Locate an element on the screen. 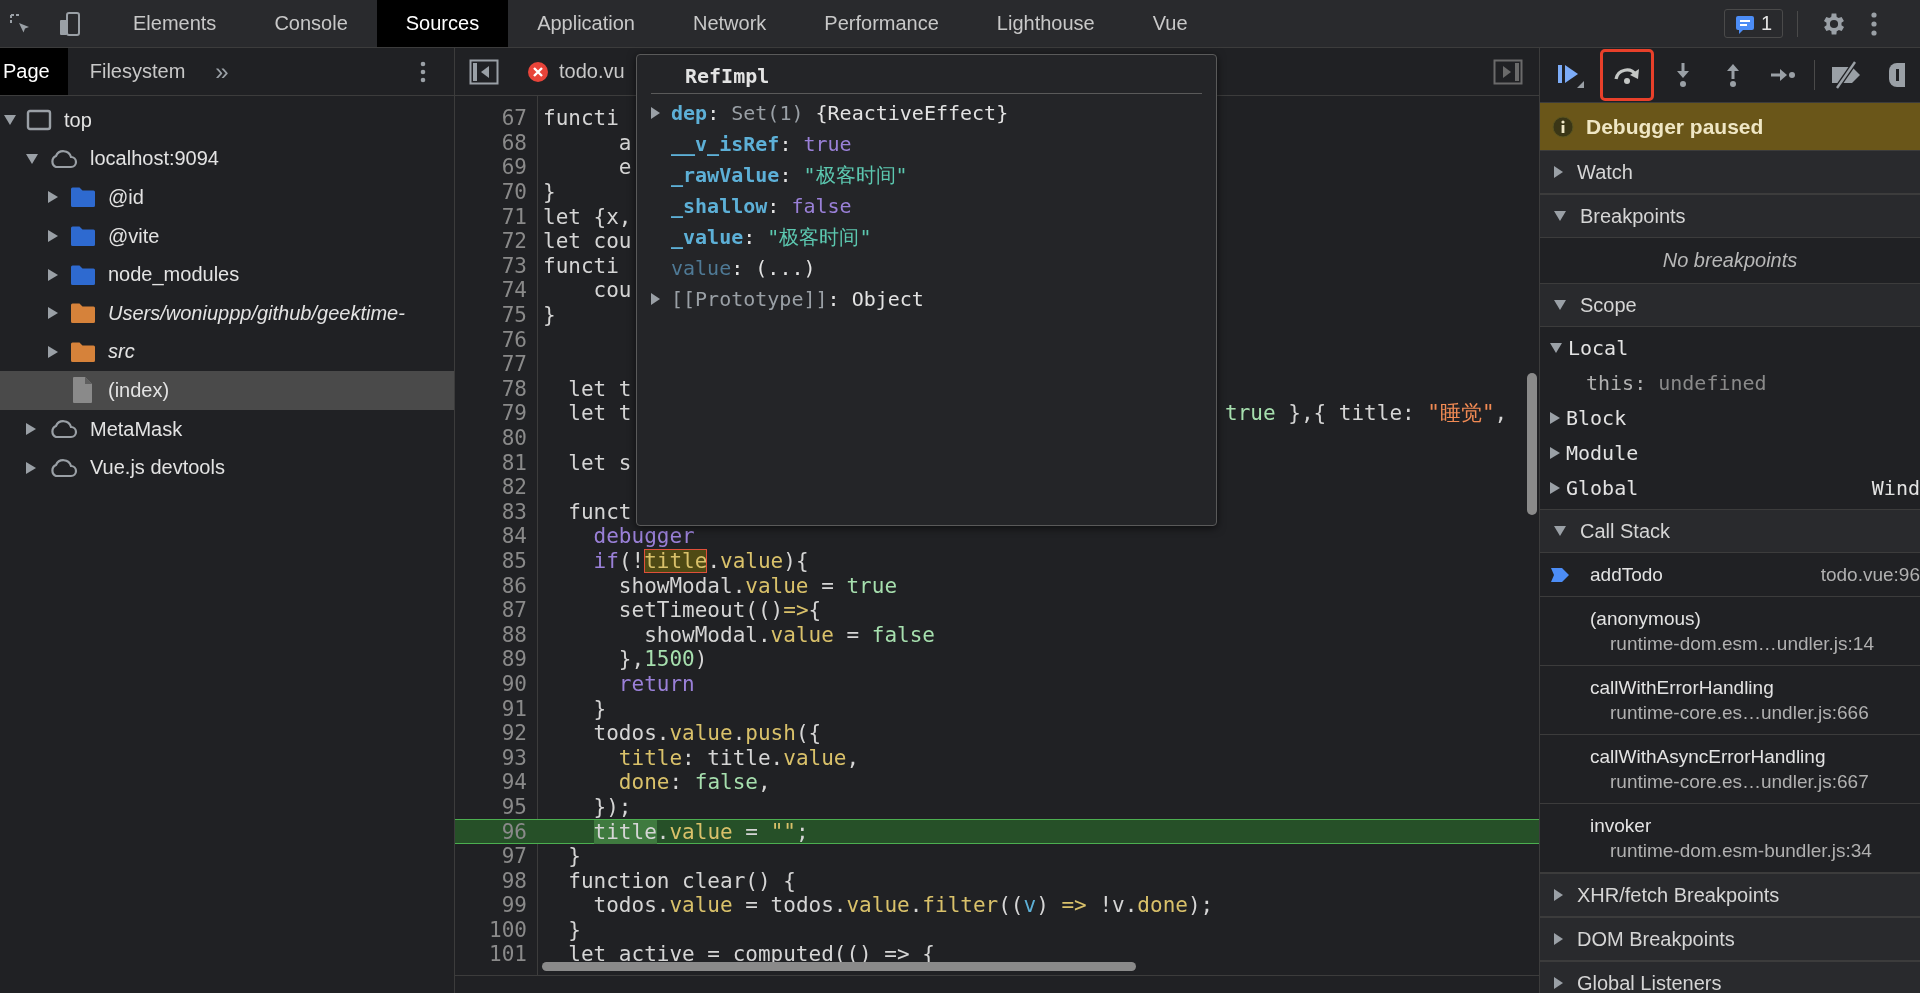 This screenshot has height=993, width=1920. panel-tab: Performance is located at coordinates (881, 23).